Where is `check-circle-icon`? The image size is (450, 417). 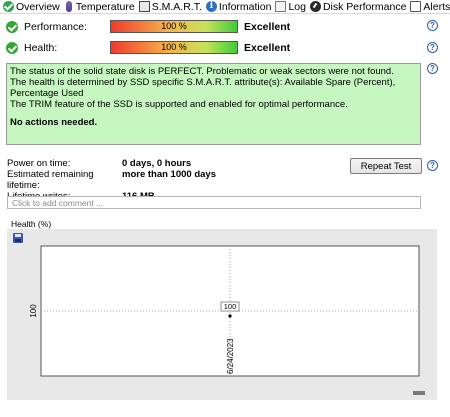
check-circle-icon is located at coordinates (8, 6).